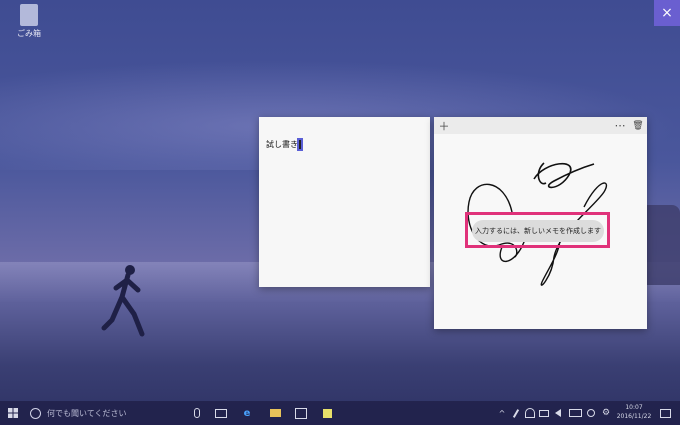  I want to click on pen-button, so click(516, 413).